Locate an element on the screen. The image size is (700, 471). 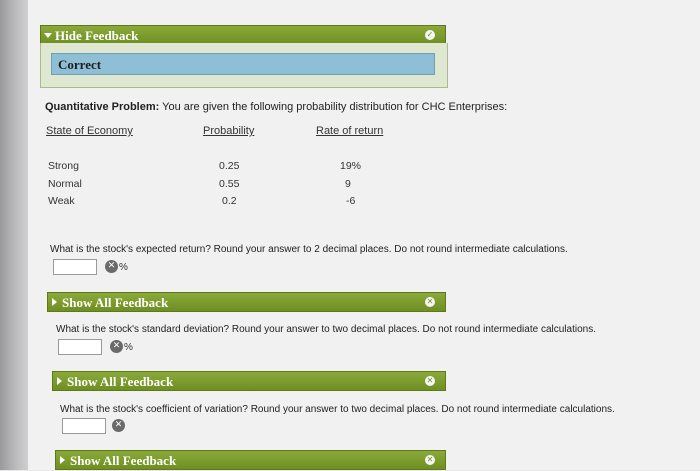
hide-feedback-label: Hide Feedback is located at coordinates (97, 35).